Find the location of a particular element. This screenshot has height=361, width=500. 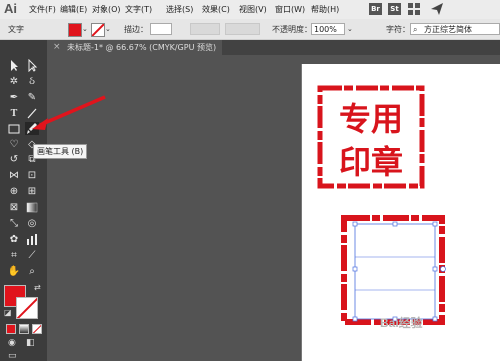

rotate-tool: ↺ is located at coordinates (14, 159).